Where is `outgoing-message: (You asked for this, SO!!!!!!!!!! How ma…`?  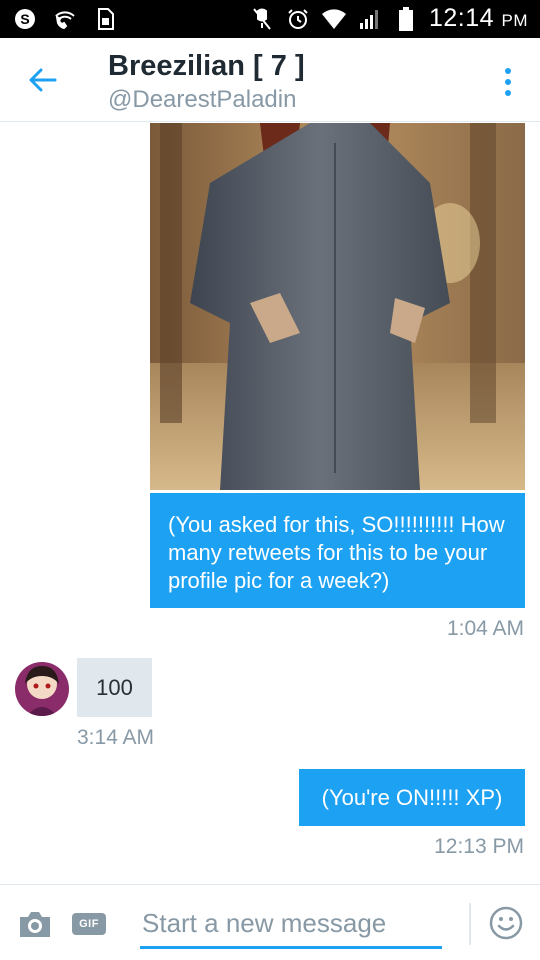 outgoing-message: (You asked for this, SO!!!!!!!!!! How ma… is located at coordinates (337, 550).